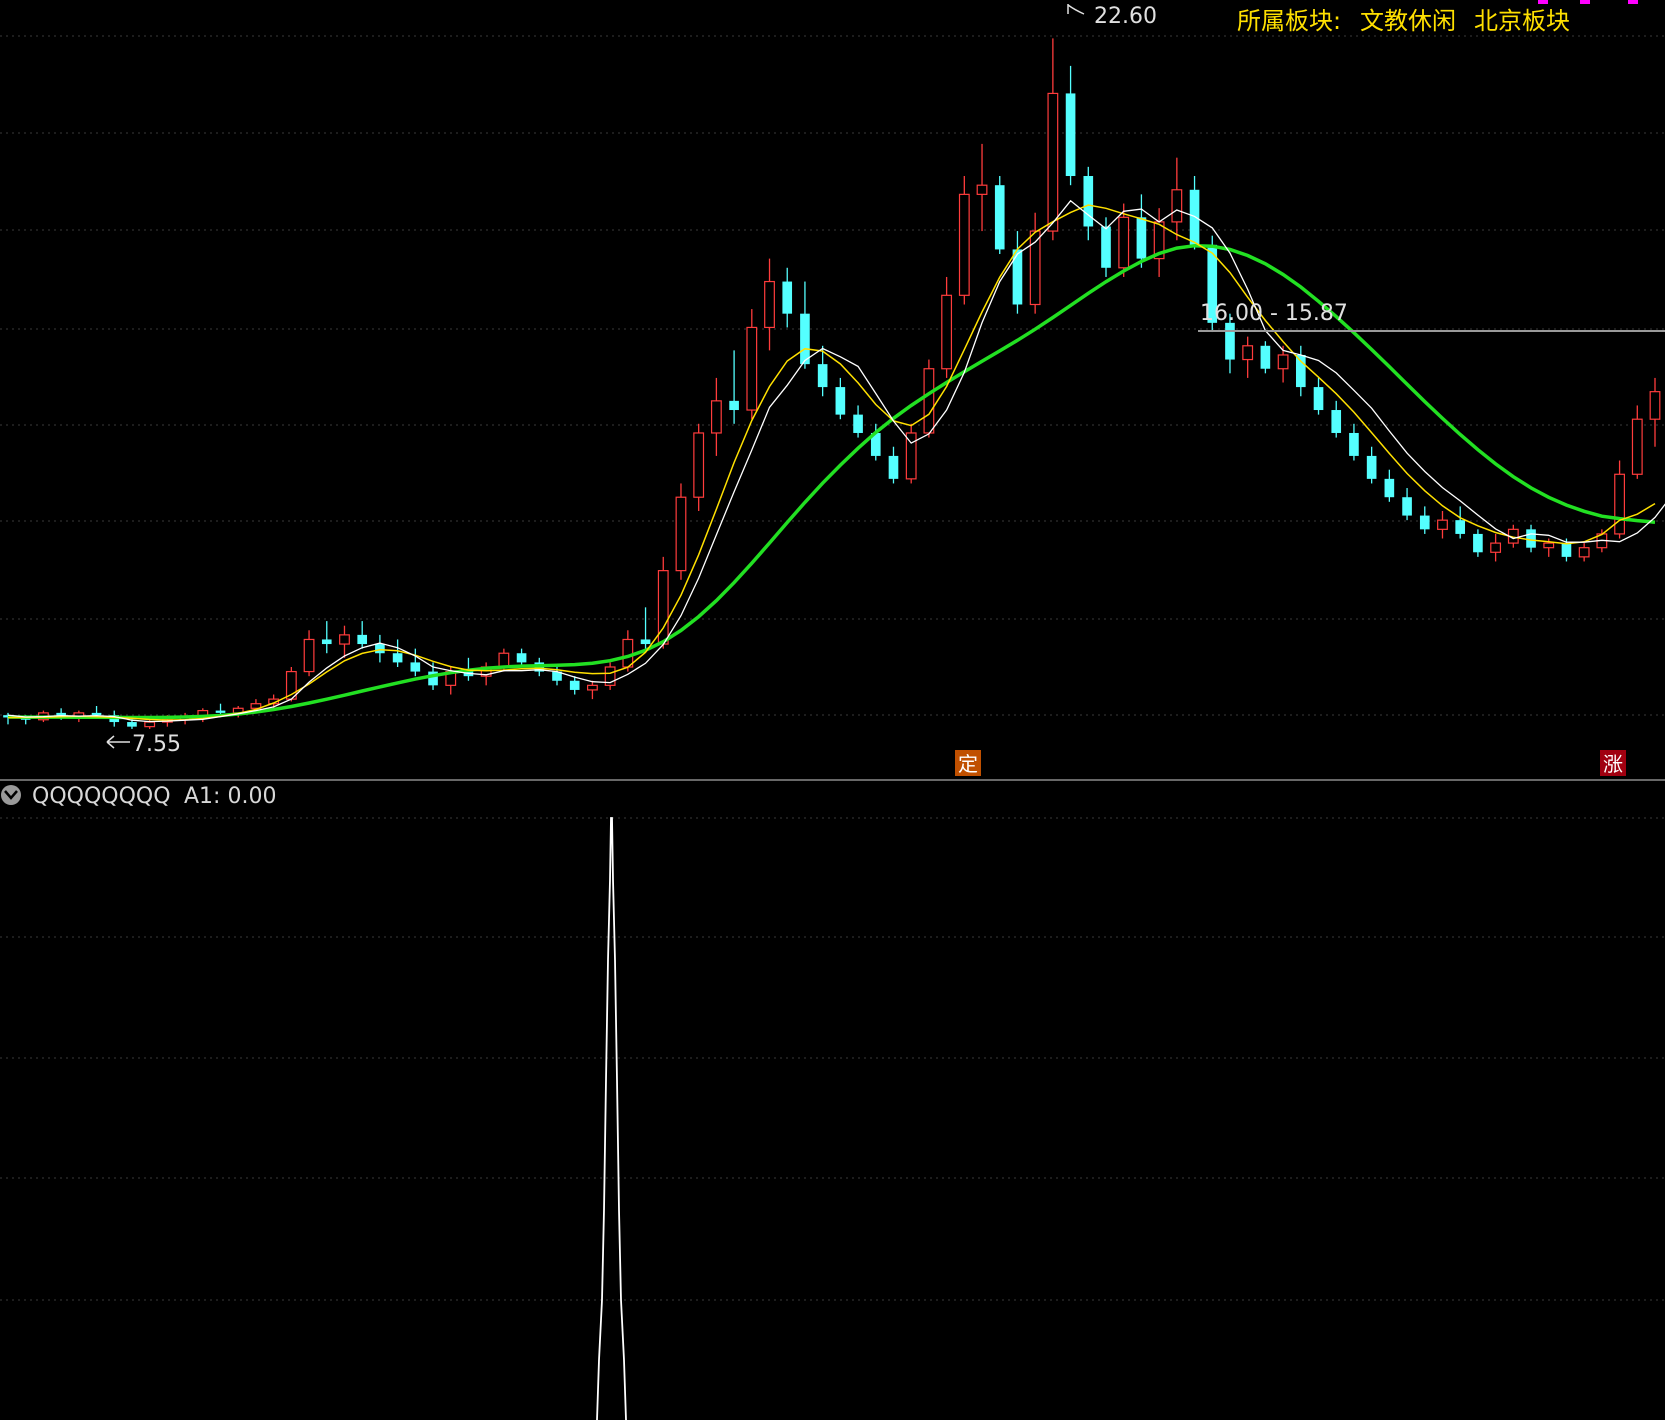  I want to click on marker-ding: 定, so click(968, 764).